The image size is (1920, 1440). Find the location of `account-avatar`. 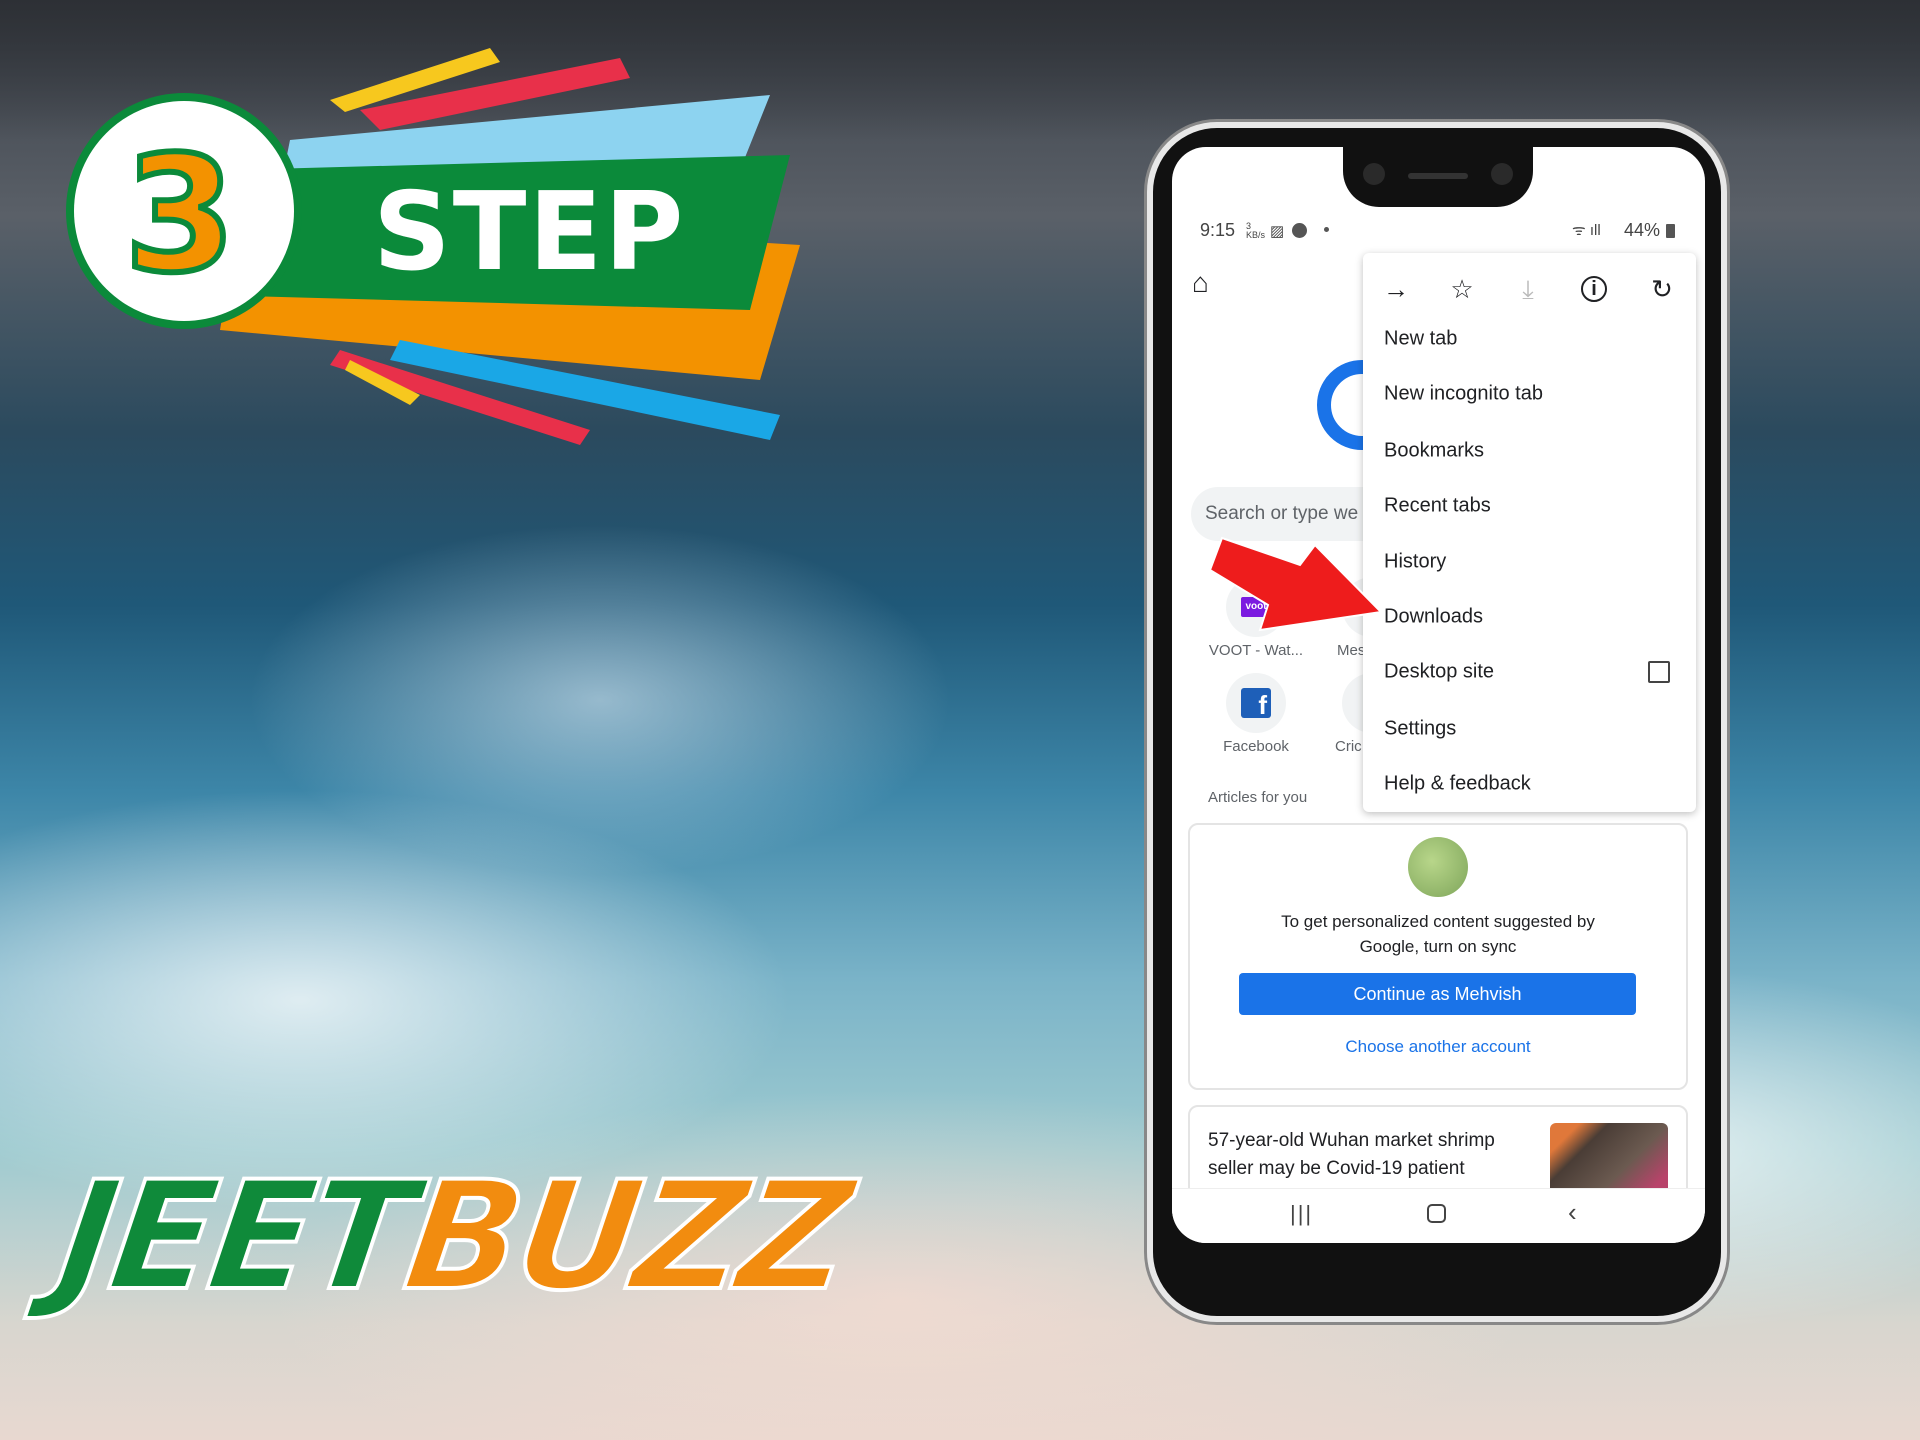

account-avatar is located at coordinates (1438, 867).